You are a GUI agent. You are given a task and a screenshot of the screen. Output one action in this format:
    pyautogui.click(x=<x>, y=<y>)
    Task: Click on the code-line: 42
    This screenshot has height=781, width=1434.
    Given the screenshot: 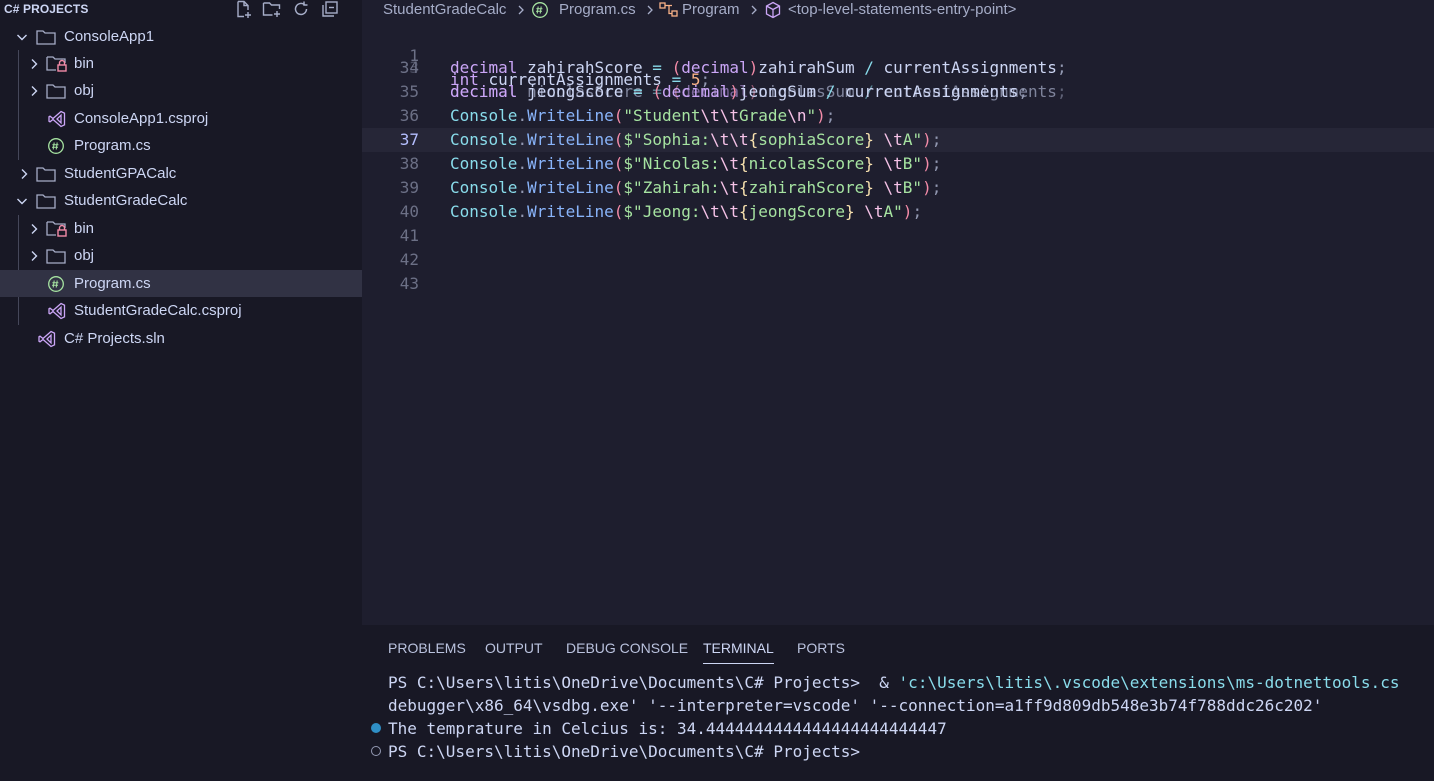 What is the action you would take?
    pyautogui.click(x=898, y=260)
    